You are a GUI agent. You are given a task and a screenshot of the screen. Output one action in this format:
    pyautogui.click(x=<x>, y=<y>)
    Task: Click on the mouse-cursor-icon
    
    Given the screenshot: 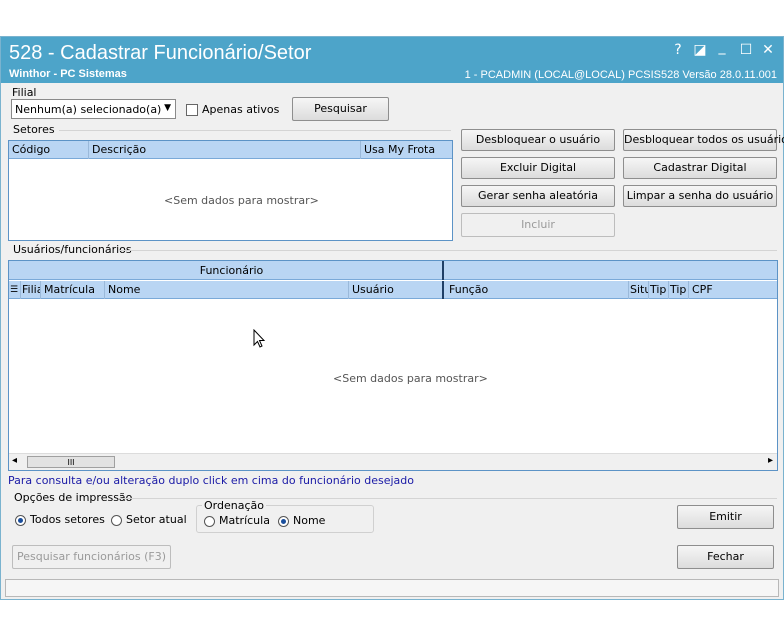 What is the action you would take?
    pyautogui.click(x=259, y=338)
    